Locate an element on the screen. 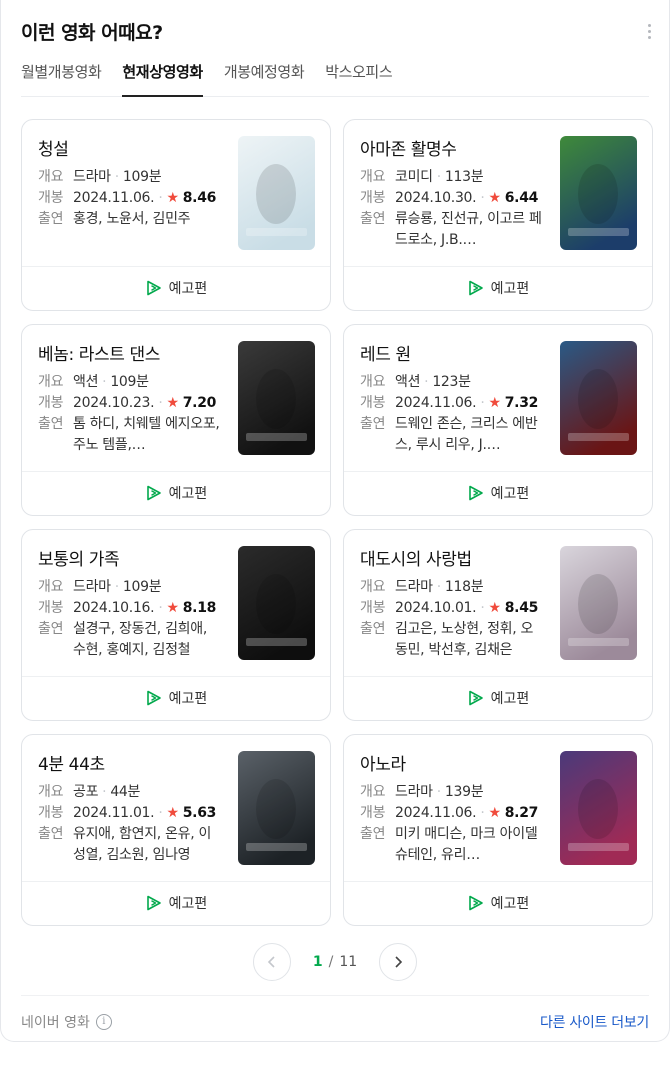 The height and width of the screenshot is (1070, 672). source-name: 네이버 영화 is located at coordinates (55, 1023).